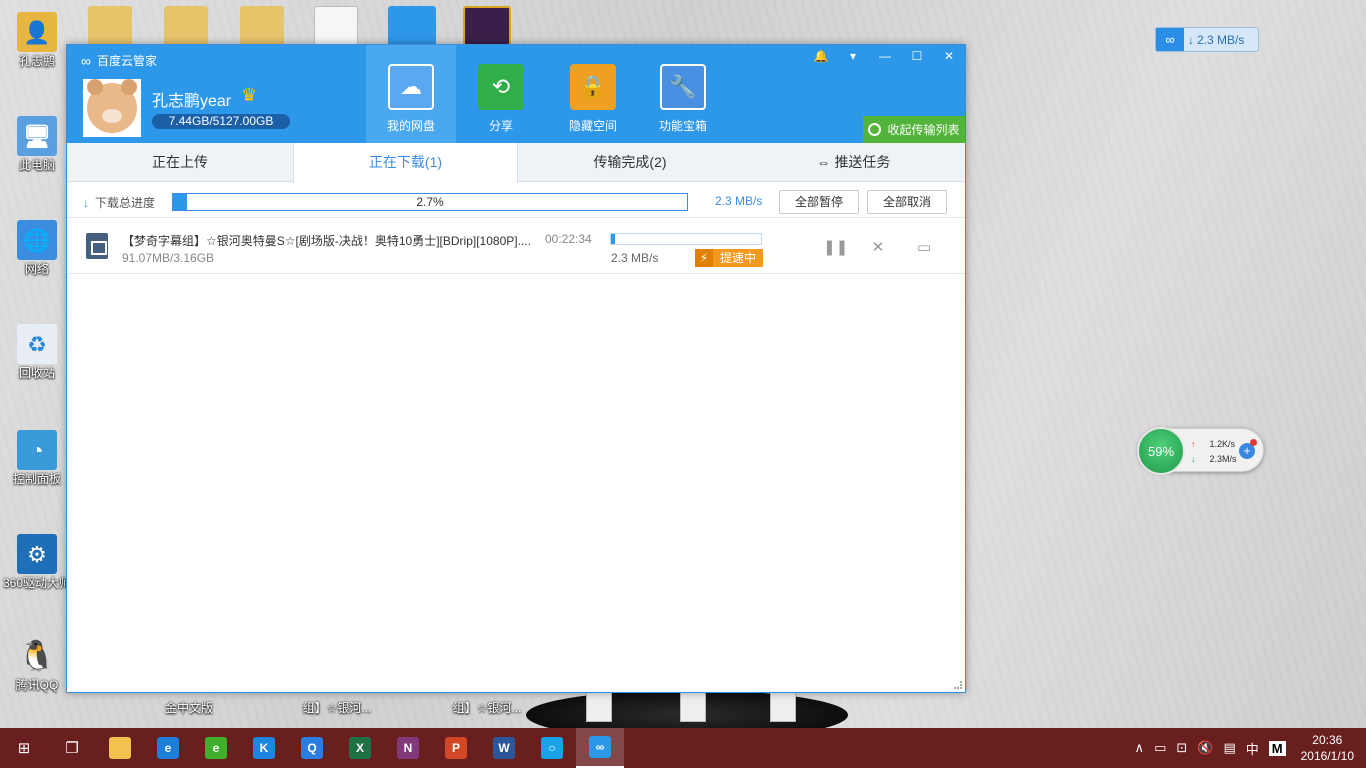 This screenshot has width=1366, height=768. What do you see at coordinates (1161, 451) in the screenshot?
I see `memory-usage-ball: 59%` at bounding box center [1161, 451].